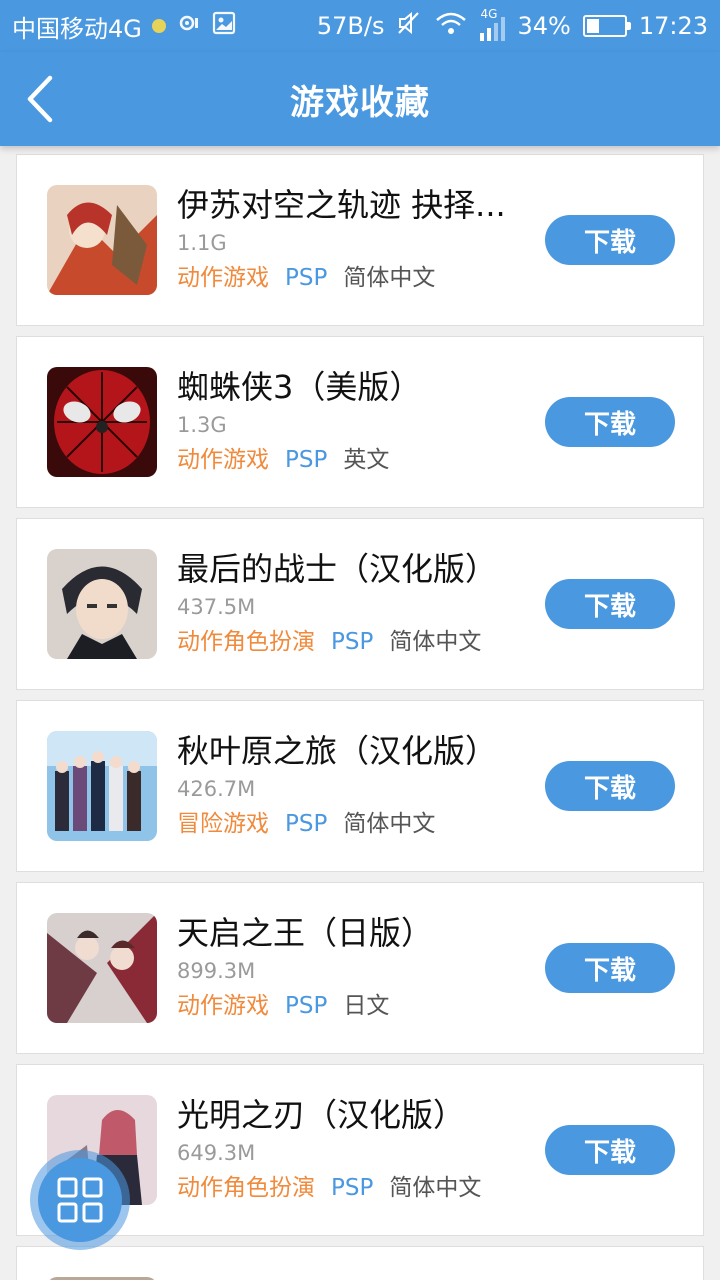 The image size is (720, 1280). I want to click on wifi-icon, so click(451, 26).